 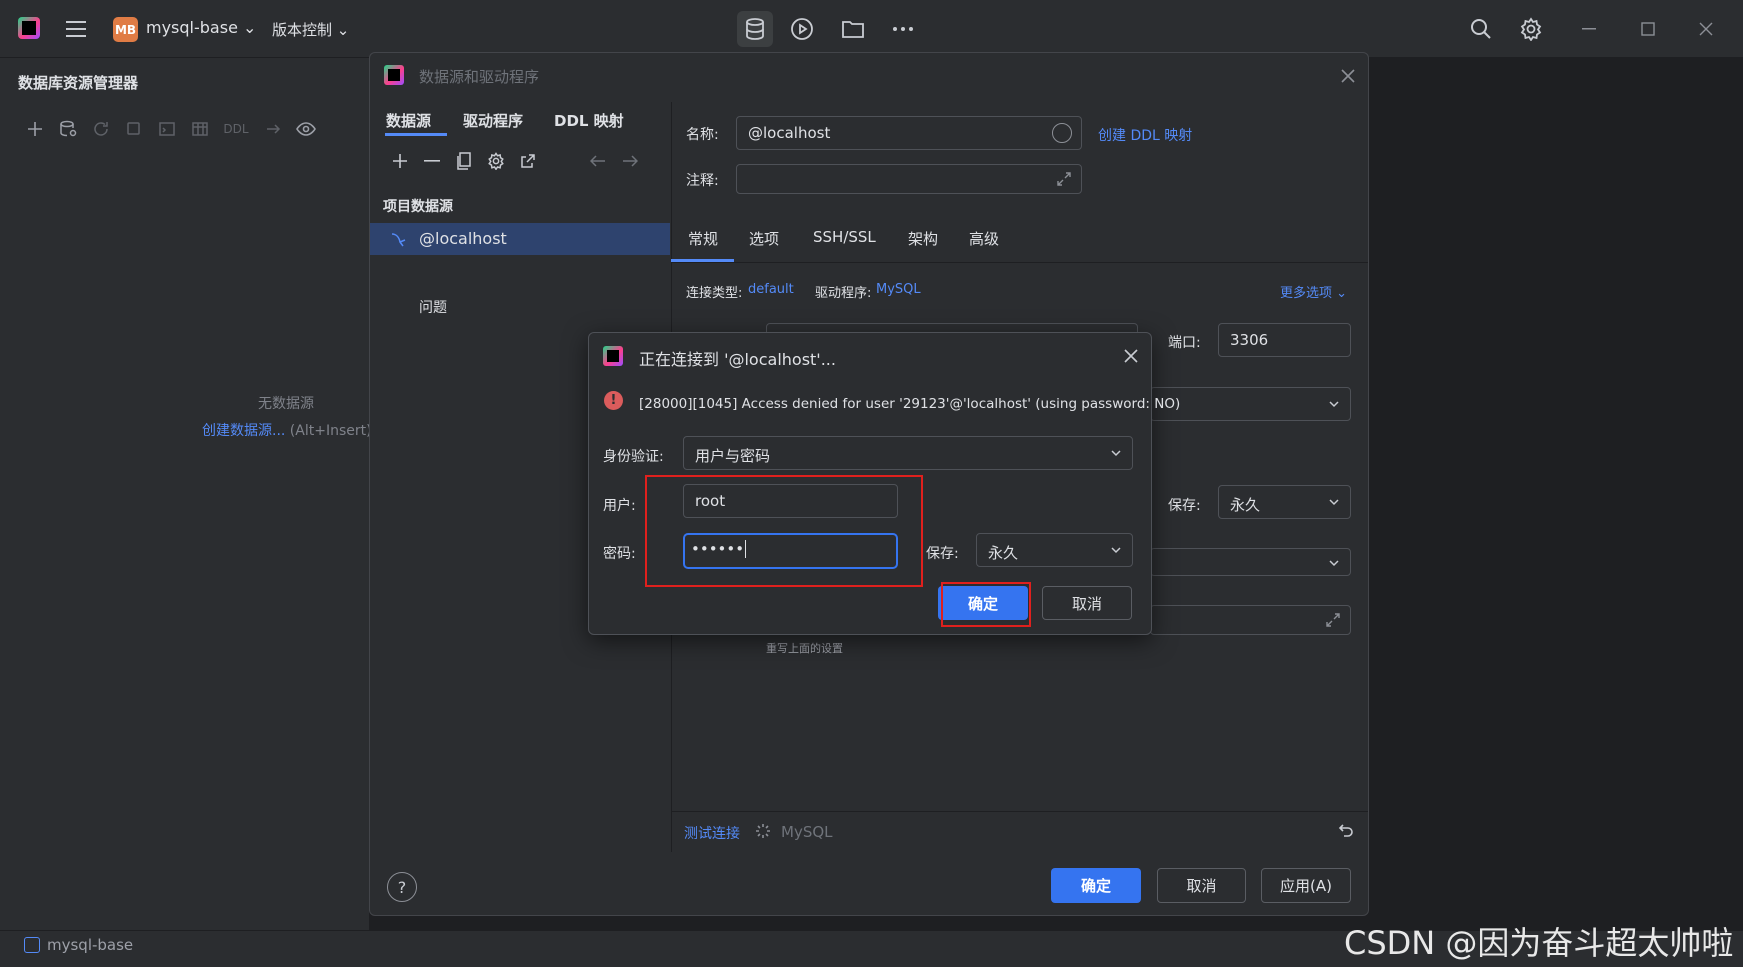 I want to click on hamburger-menu-icon, so click(x=76, y=29).